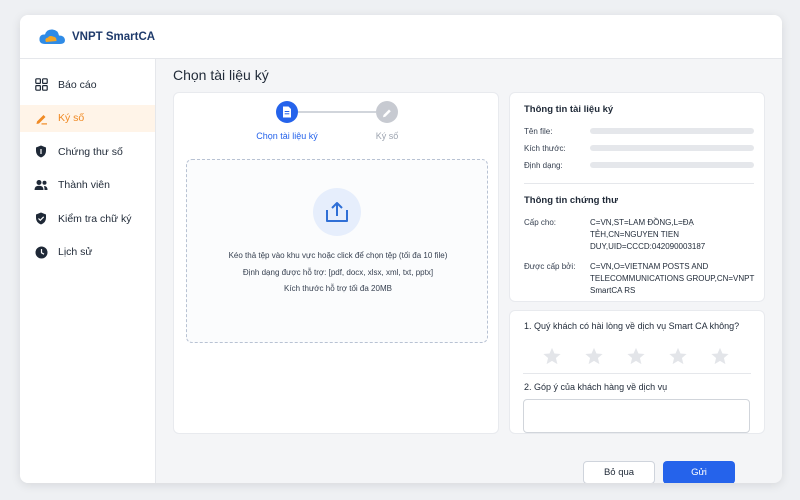 The height and width of the screenshot is (500, 800). Describe the element at coordinates (338, 288) in the screenshot. I see `dropzone-size-limit: Kích thước hỗ trợ tối đa 20MB` at that location.